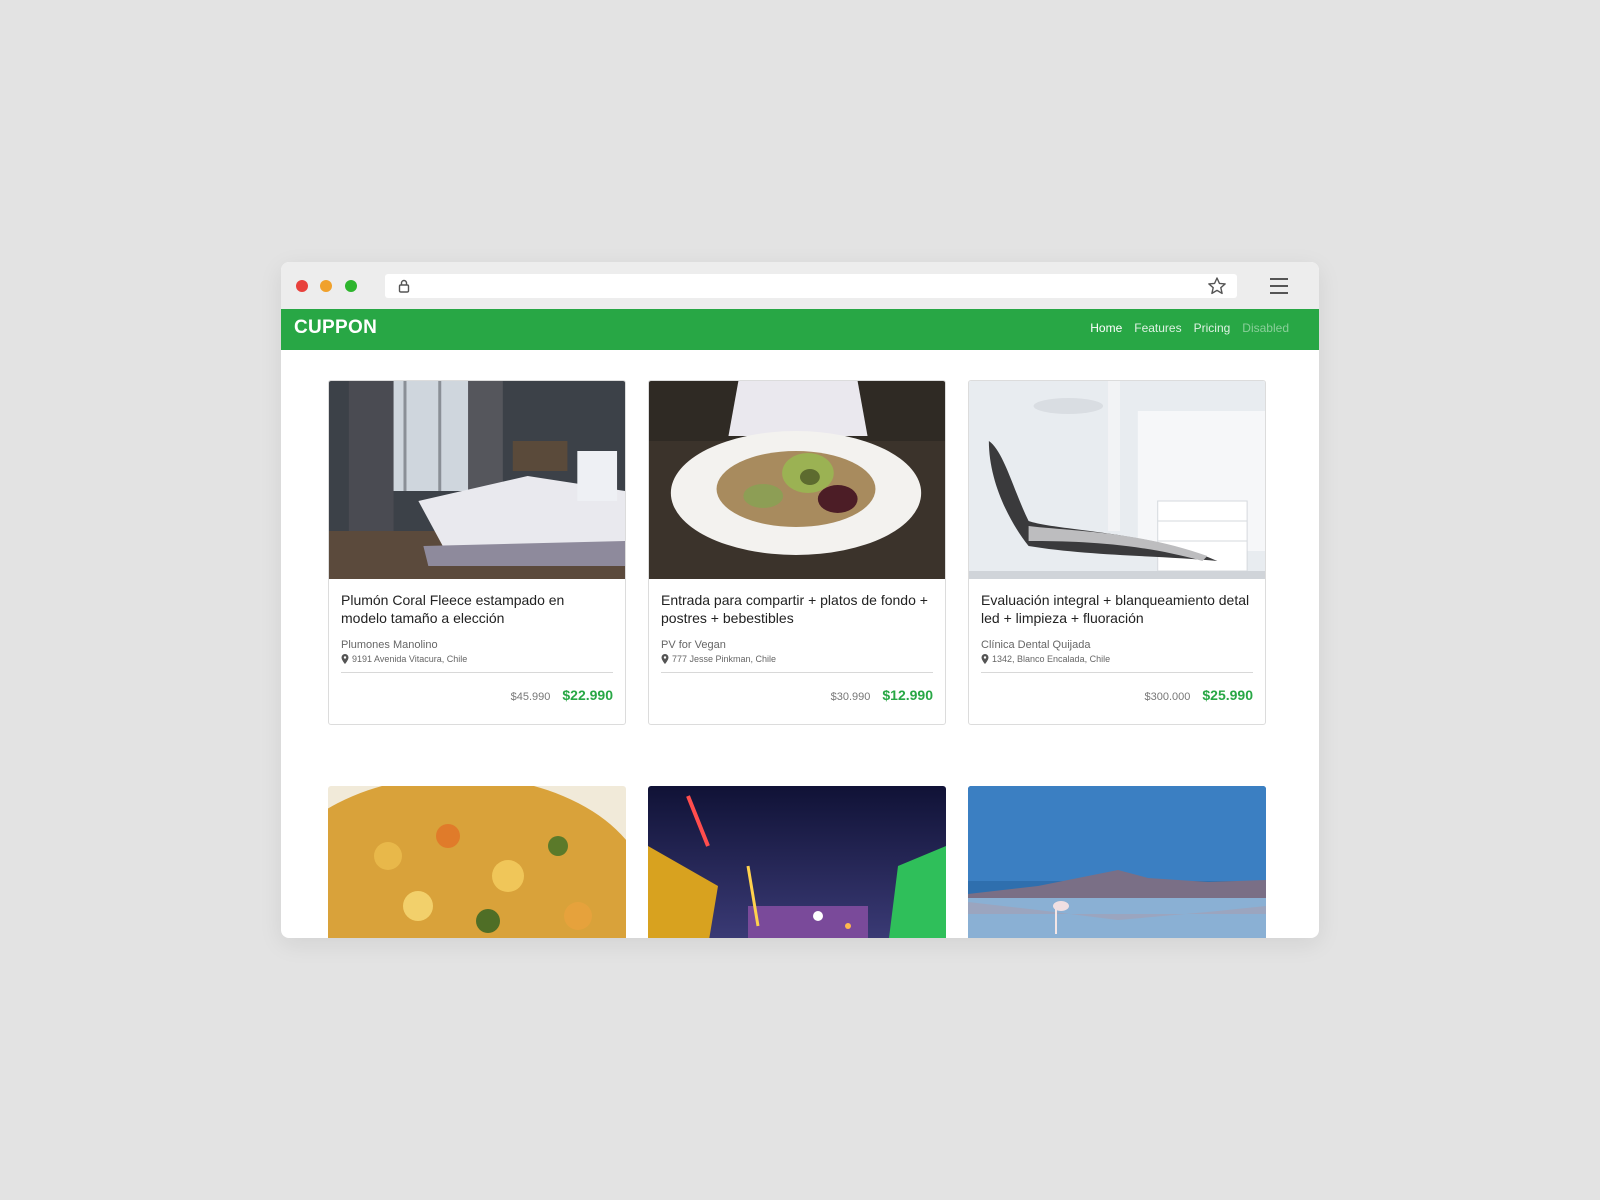 This screenshot has height=1200, width=1600. What do you see at coordinates (1167, 697) in the screenshot?
I see `deal-original-price: $300.000` at bounding box center [1167, 697].